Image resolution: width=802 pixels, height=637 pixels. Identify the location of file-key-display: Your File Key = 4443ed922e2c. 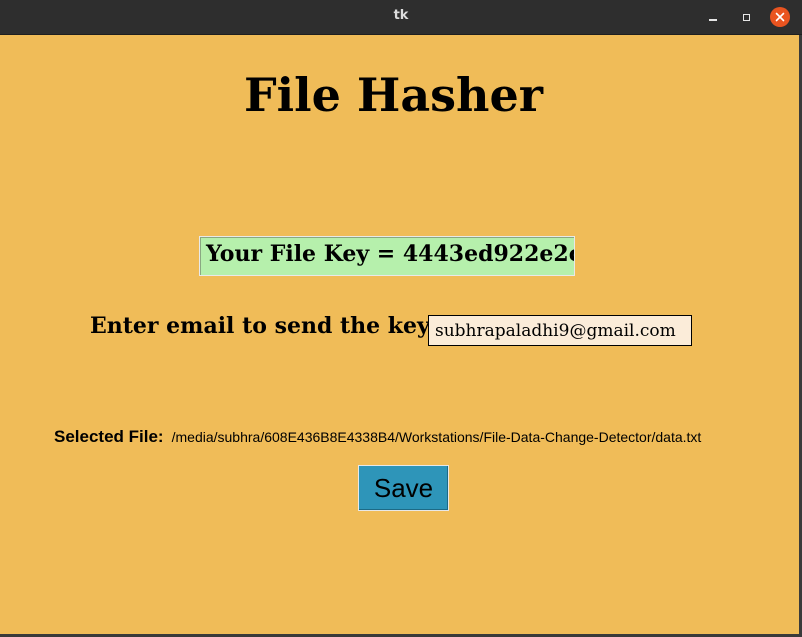
(387, 256).